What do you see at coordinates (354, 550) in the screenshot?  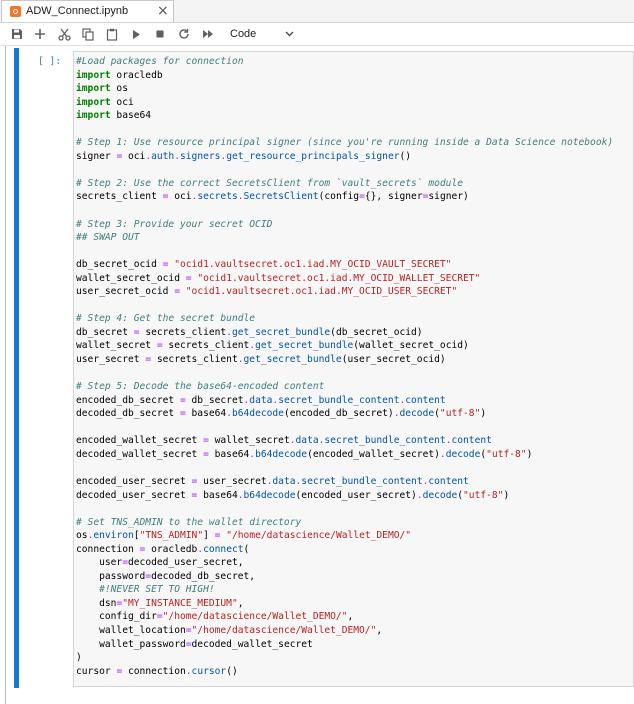 I see `code-line: connection = oracledb.connect(` at bounding box center [354, 550].